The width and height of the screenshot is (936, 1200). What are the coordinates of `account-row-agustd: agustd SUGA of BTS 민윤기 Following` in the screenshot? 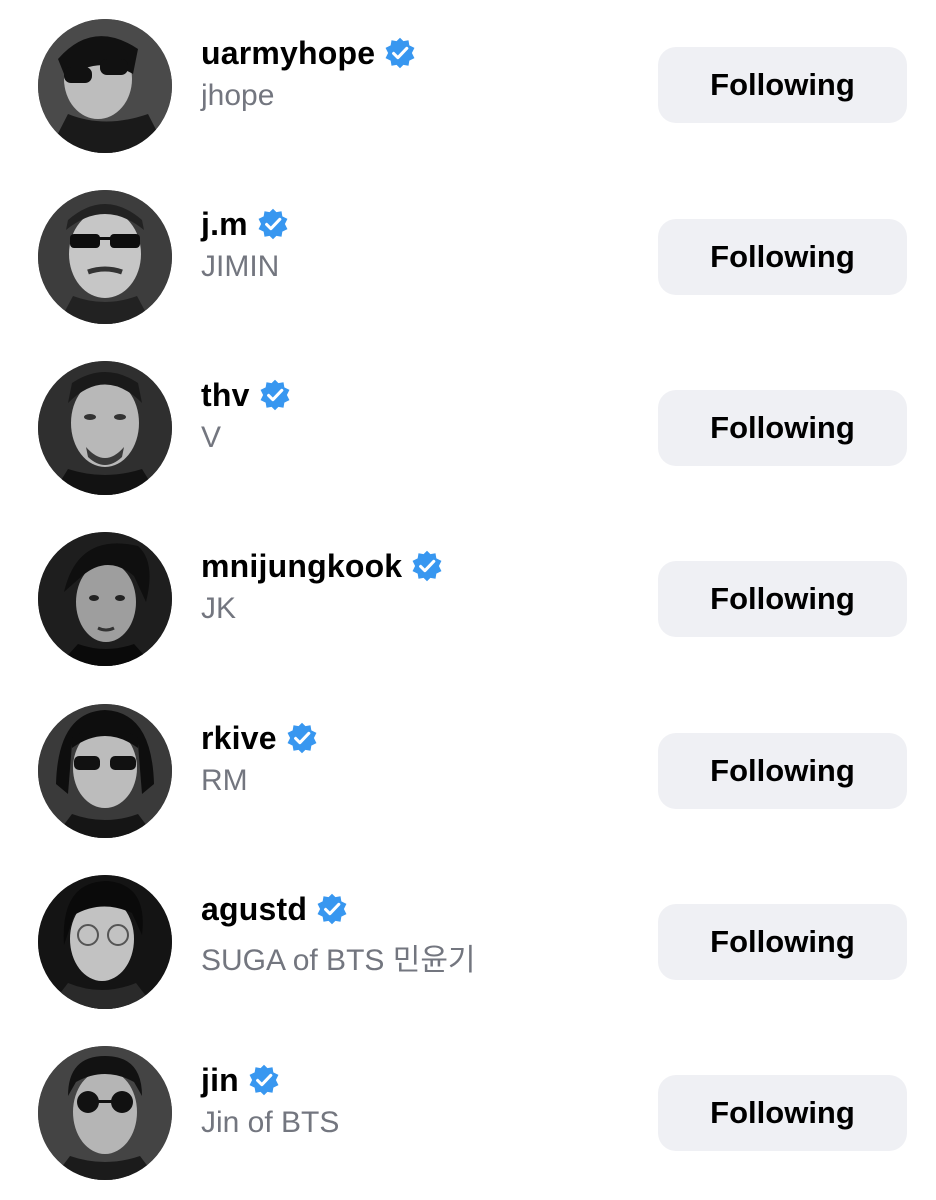 It's located at (468, 950).